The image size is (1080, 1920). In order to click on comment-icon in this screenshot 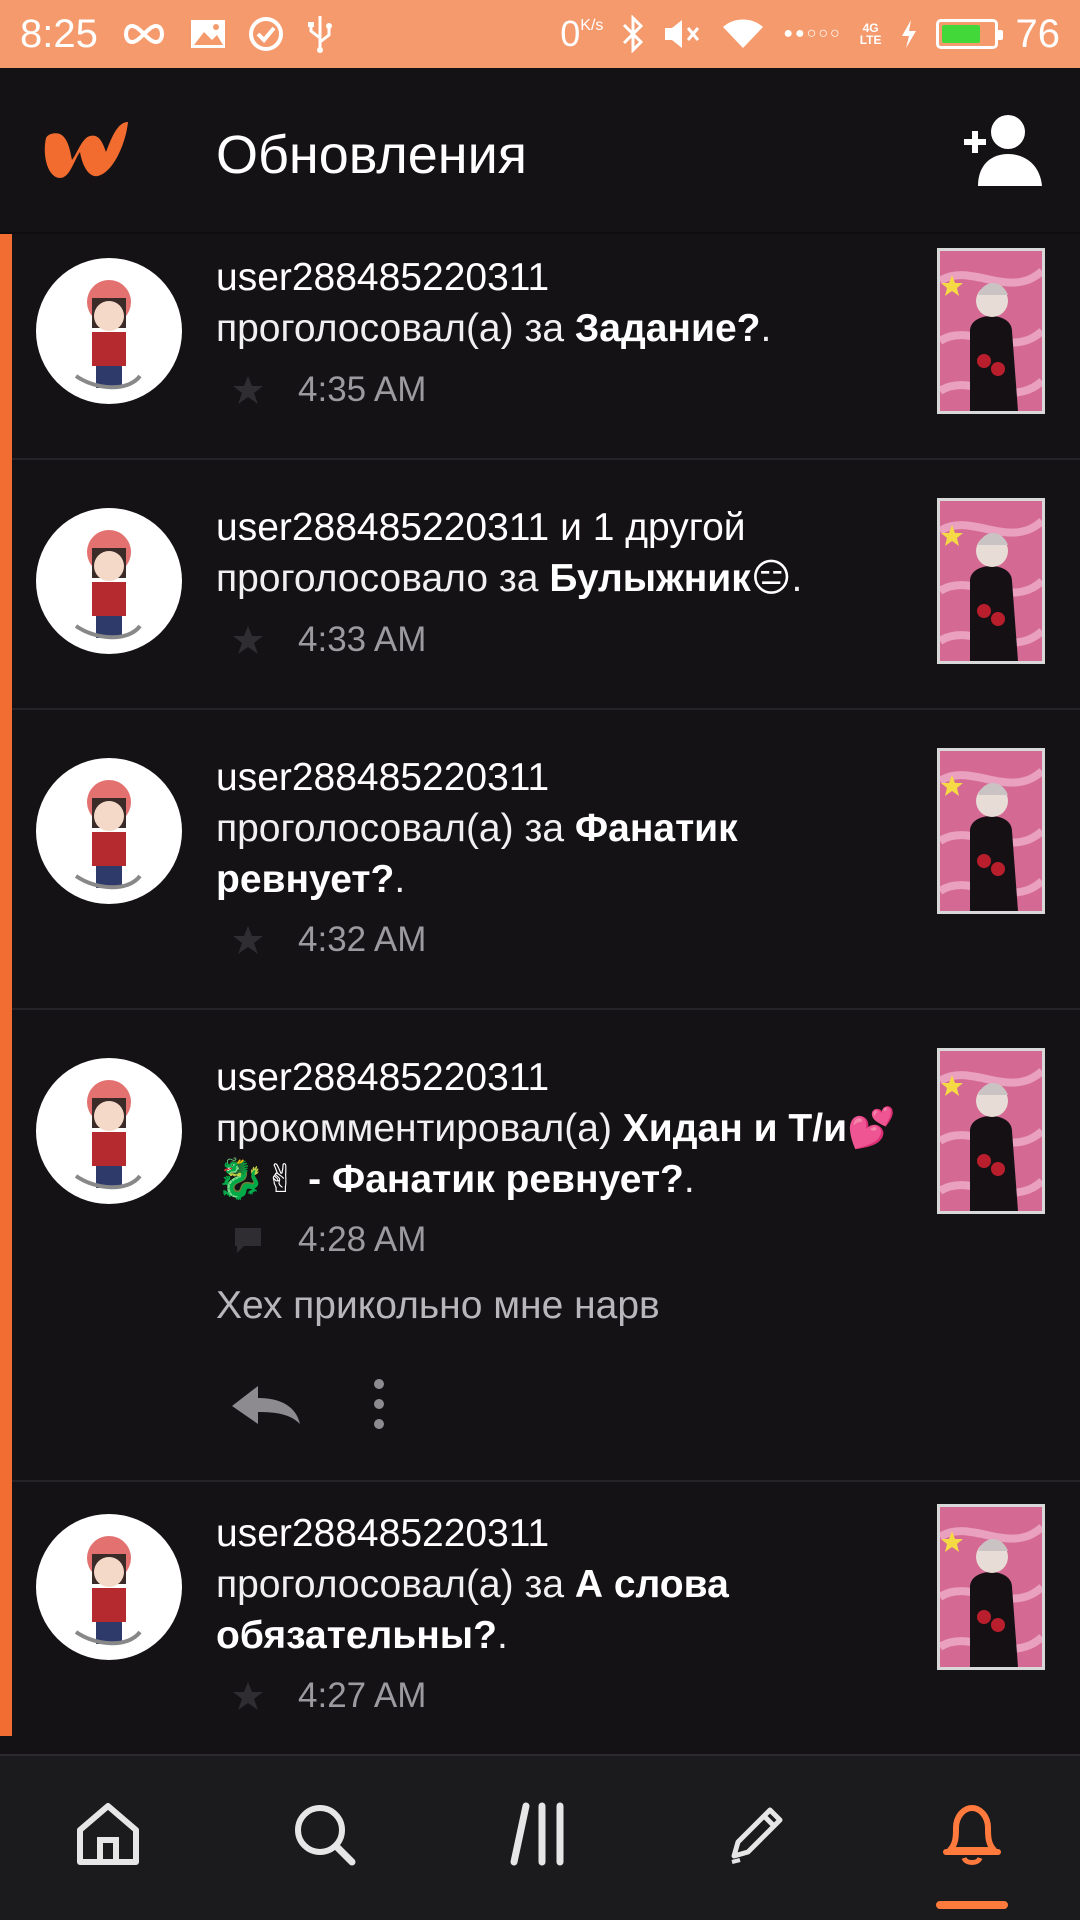, I will do `click(248, 1240)`.